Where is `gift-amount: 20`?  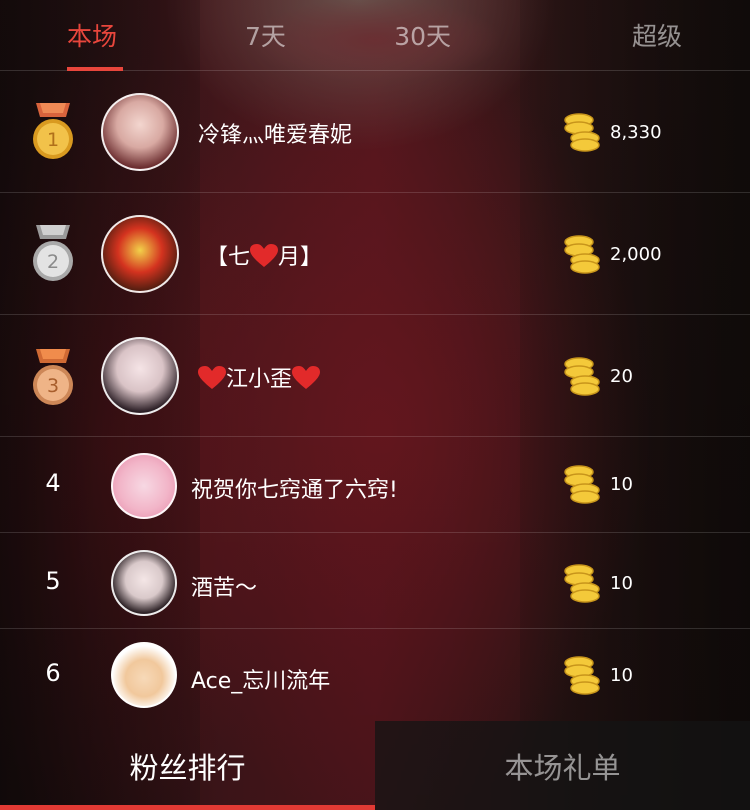
gift-amount: 20 is located at coordinates (621, 376).